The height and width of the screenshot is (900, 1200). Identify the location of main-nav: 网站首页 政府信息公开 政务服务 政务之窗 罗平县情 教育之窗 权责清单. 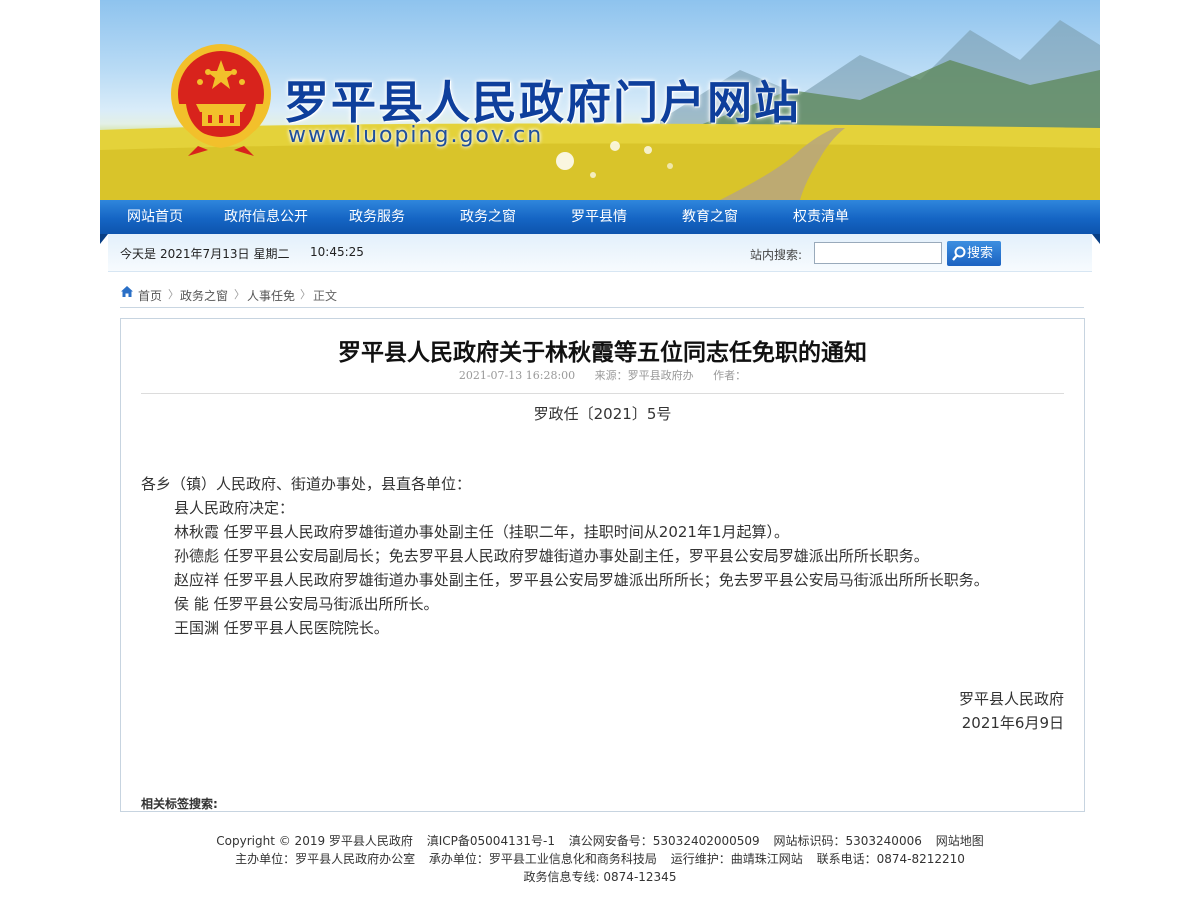
(600, 217).